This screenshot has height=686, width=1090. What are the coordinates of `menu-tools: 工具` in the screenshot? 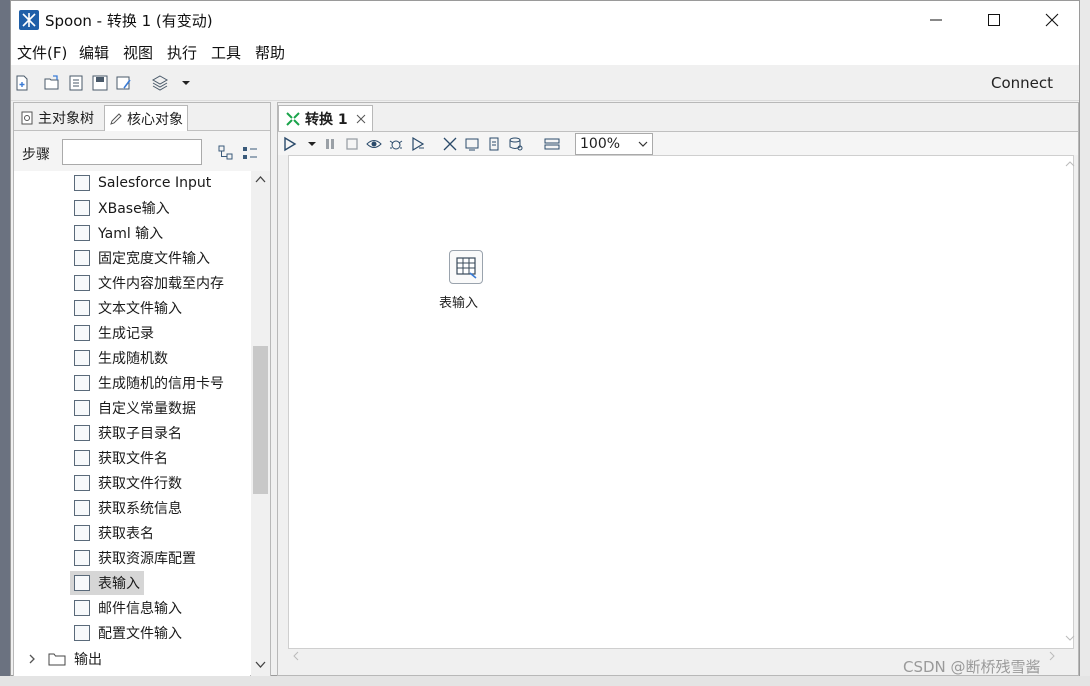 It's located at (226, 52).